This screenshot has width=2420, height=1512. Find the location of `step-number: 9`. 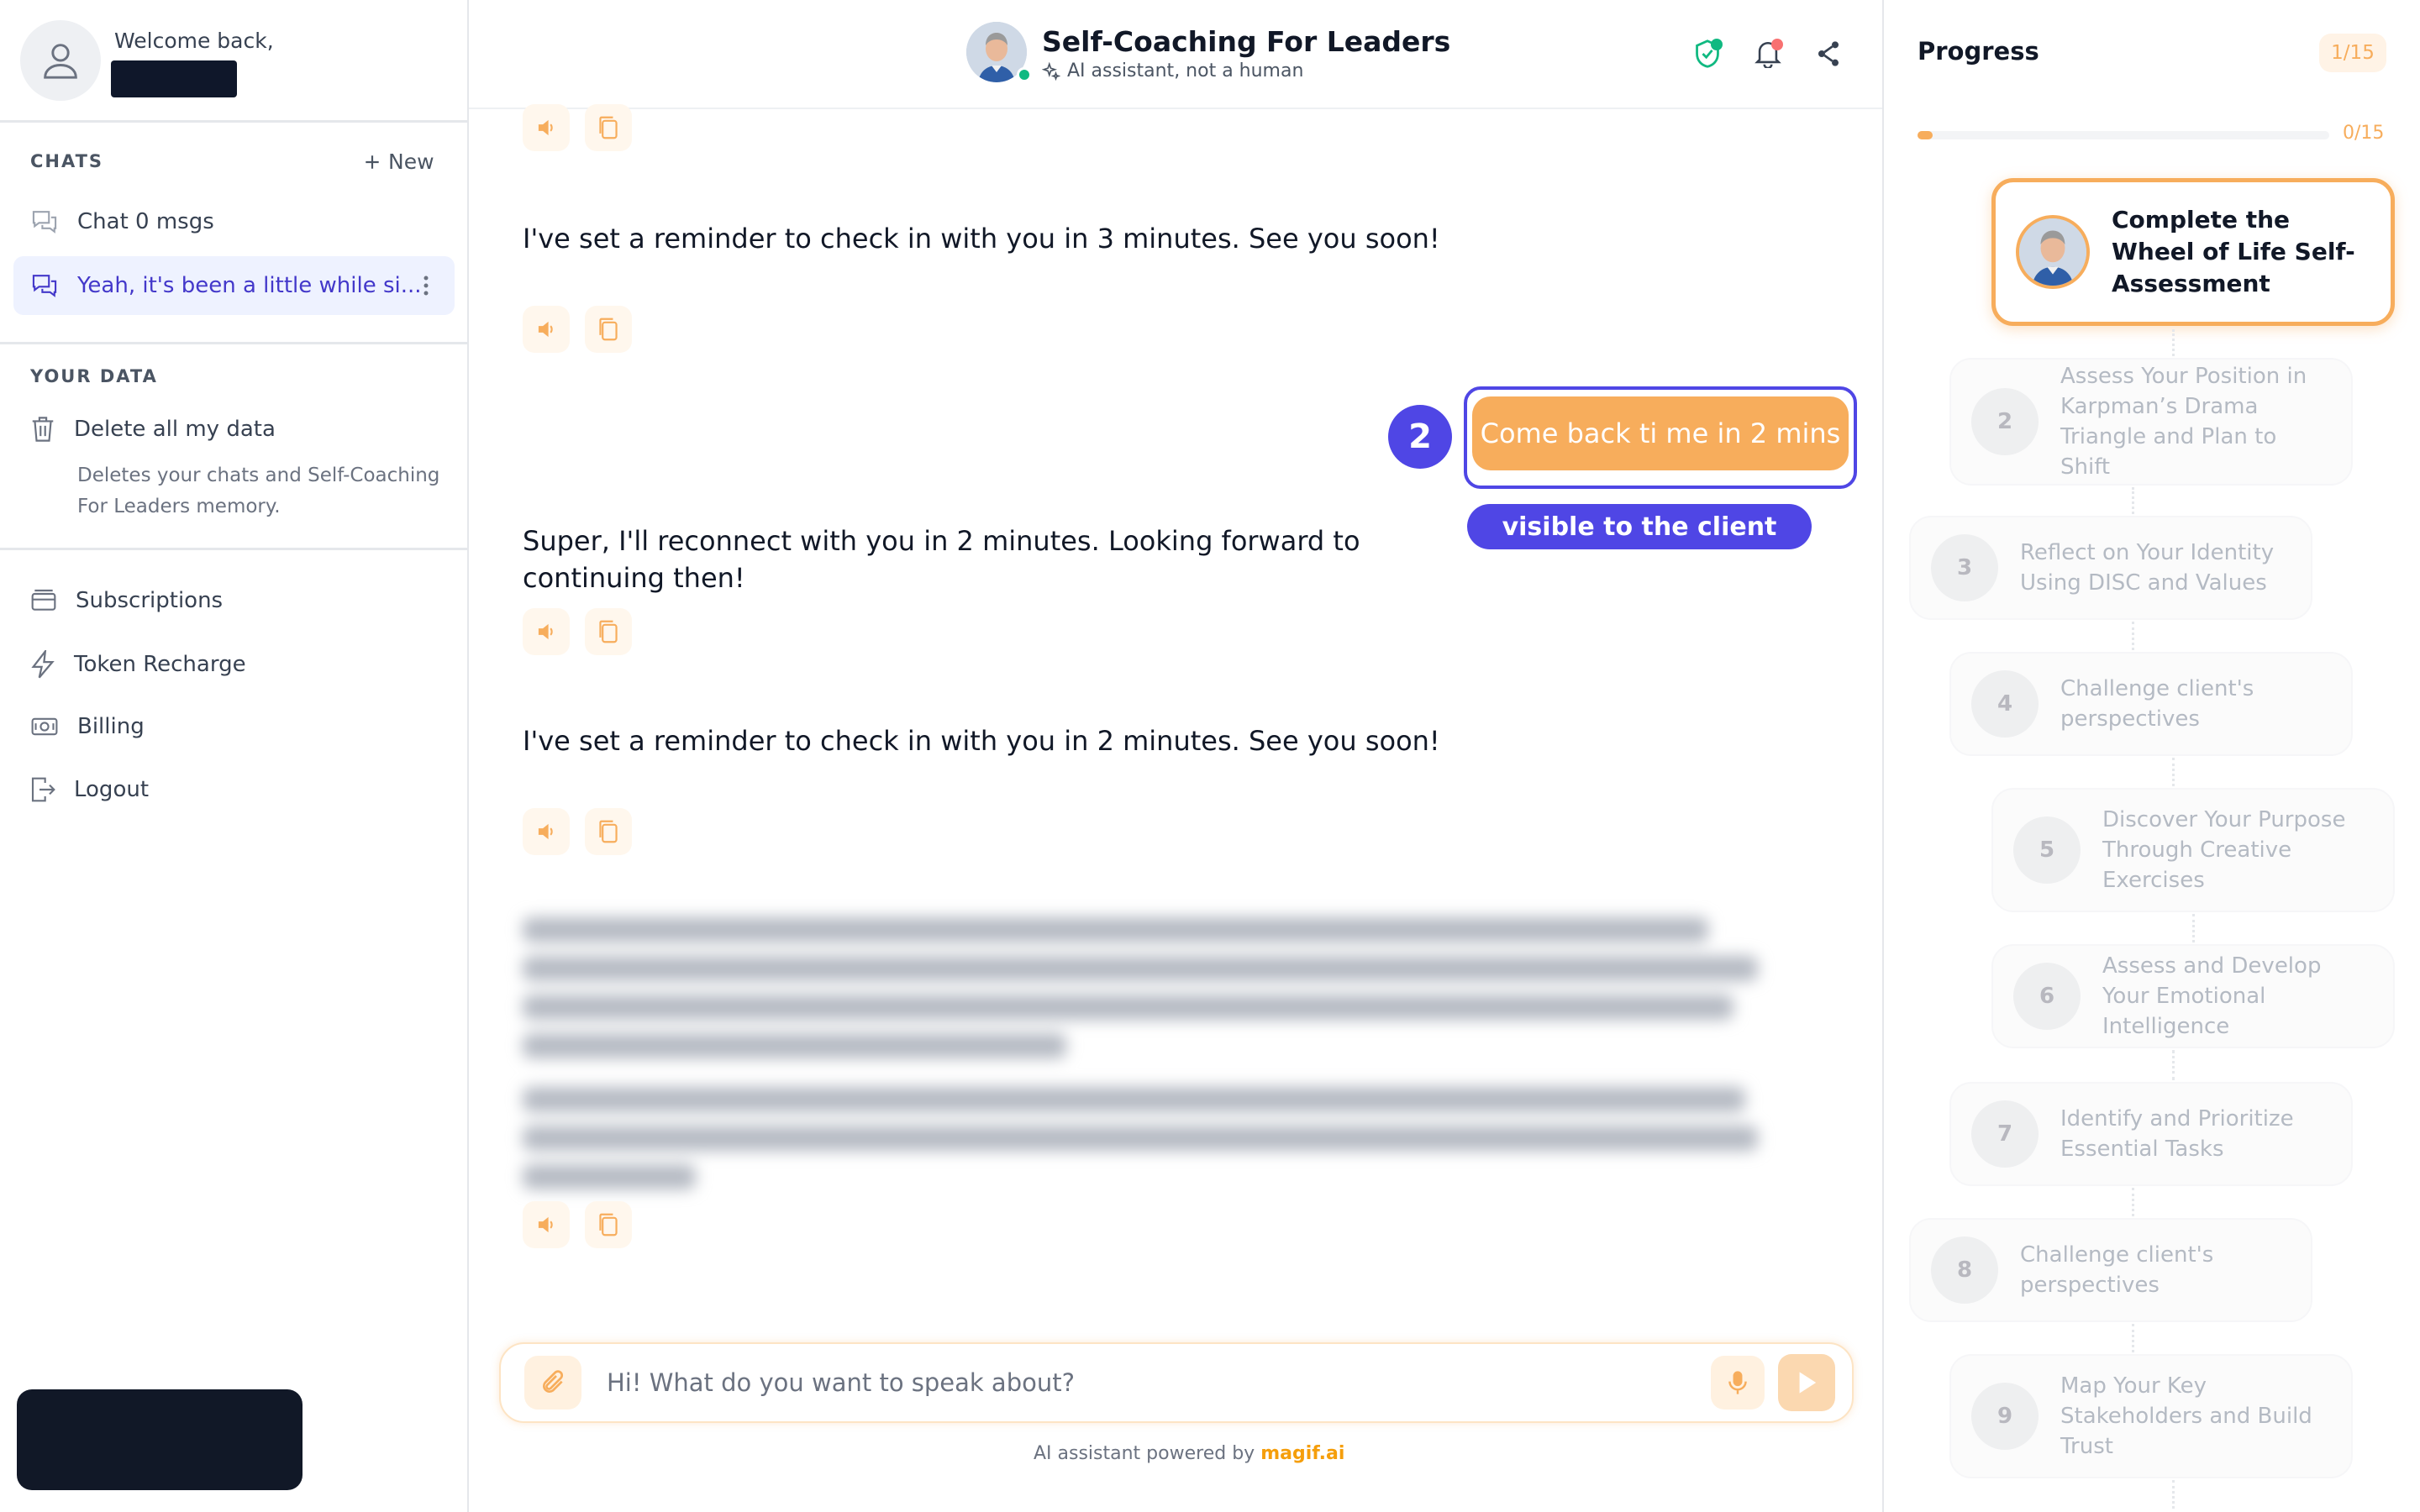

step-number: 9 is located at coordinates (2005, 1416).